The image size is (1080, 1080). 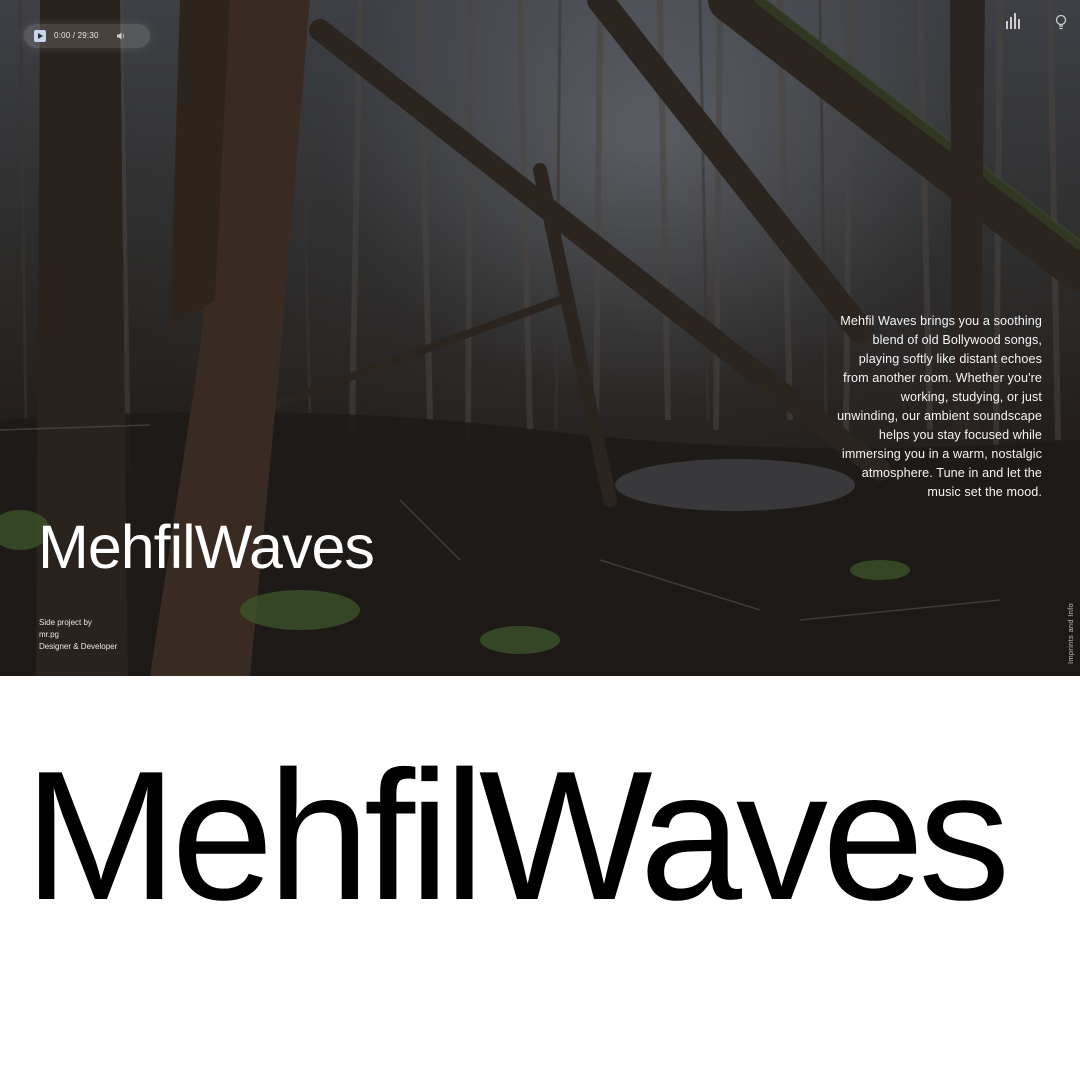 I want to click on credits-line-1: Side project by, so click(x=65, y=622).